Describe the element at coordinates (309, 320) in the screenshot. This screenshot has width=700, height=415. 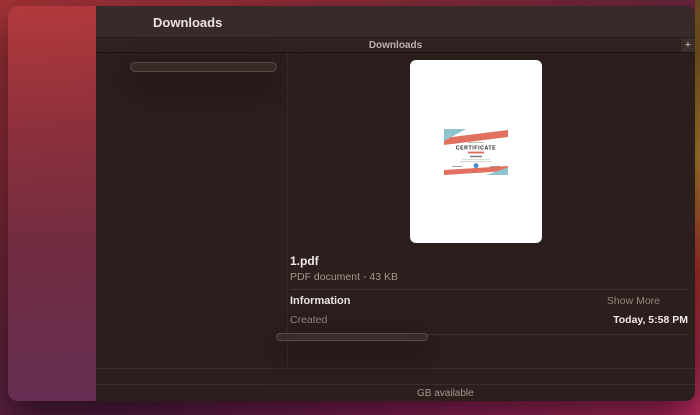
I see `created-label: Created` at that location.